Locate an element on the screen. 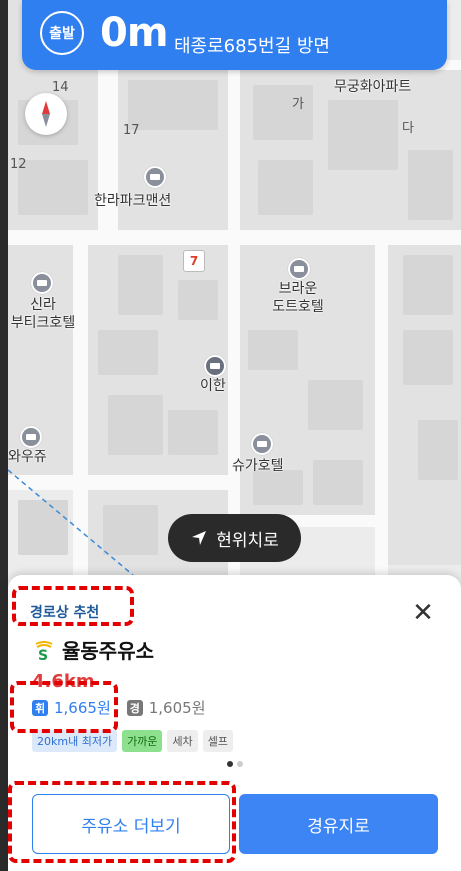  station-title-row: S 율동주유소 is located at coordinates (93, 649).